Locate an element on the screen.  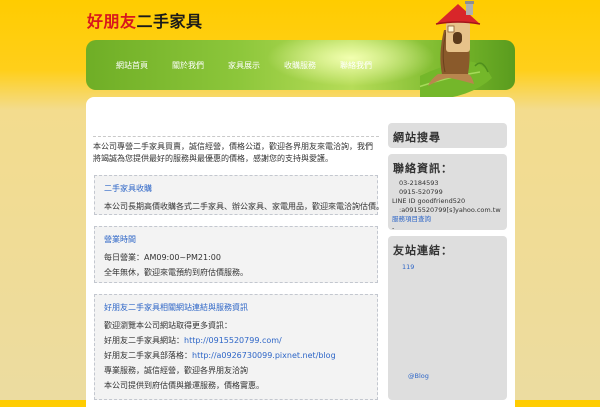
website-link: http://0915520799.com/ is located at coordinates (233, 340).